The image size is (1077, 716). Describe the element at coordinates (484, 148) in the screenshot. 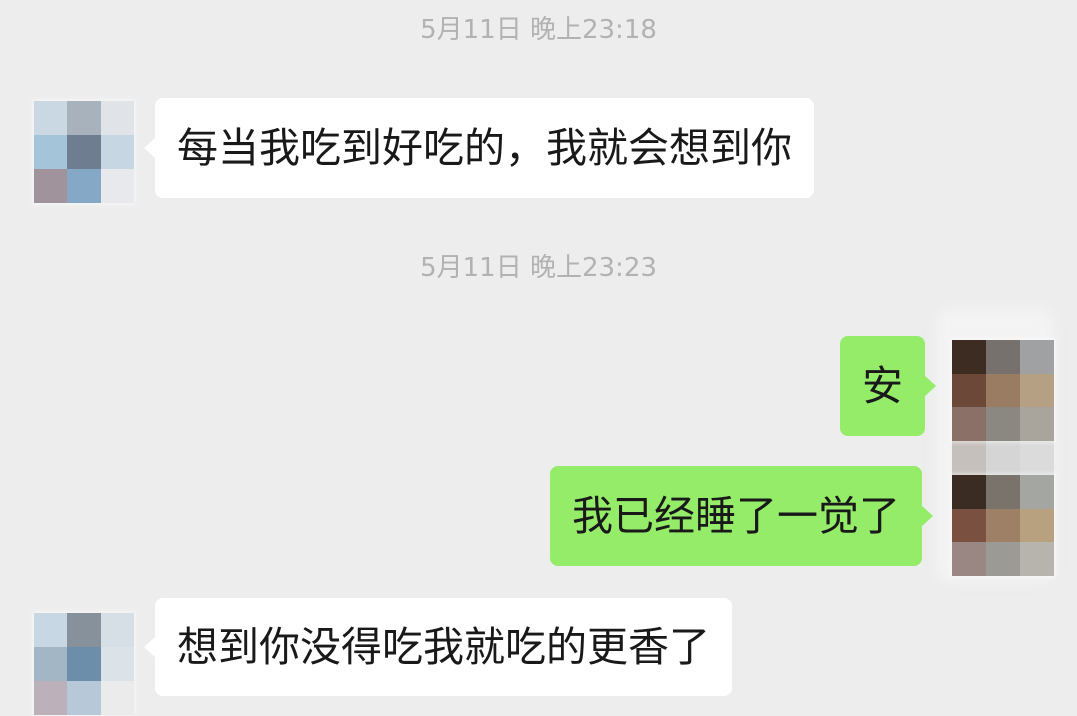

I see `message-text: 每当我吃到好吃的，我就会想到你` at that location.